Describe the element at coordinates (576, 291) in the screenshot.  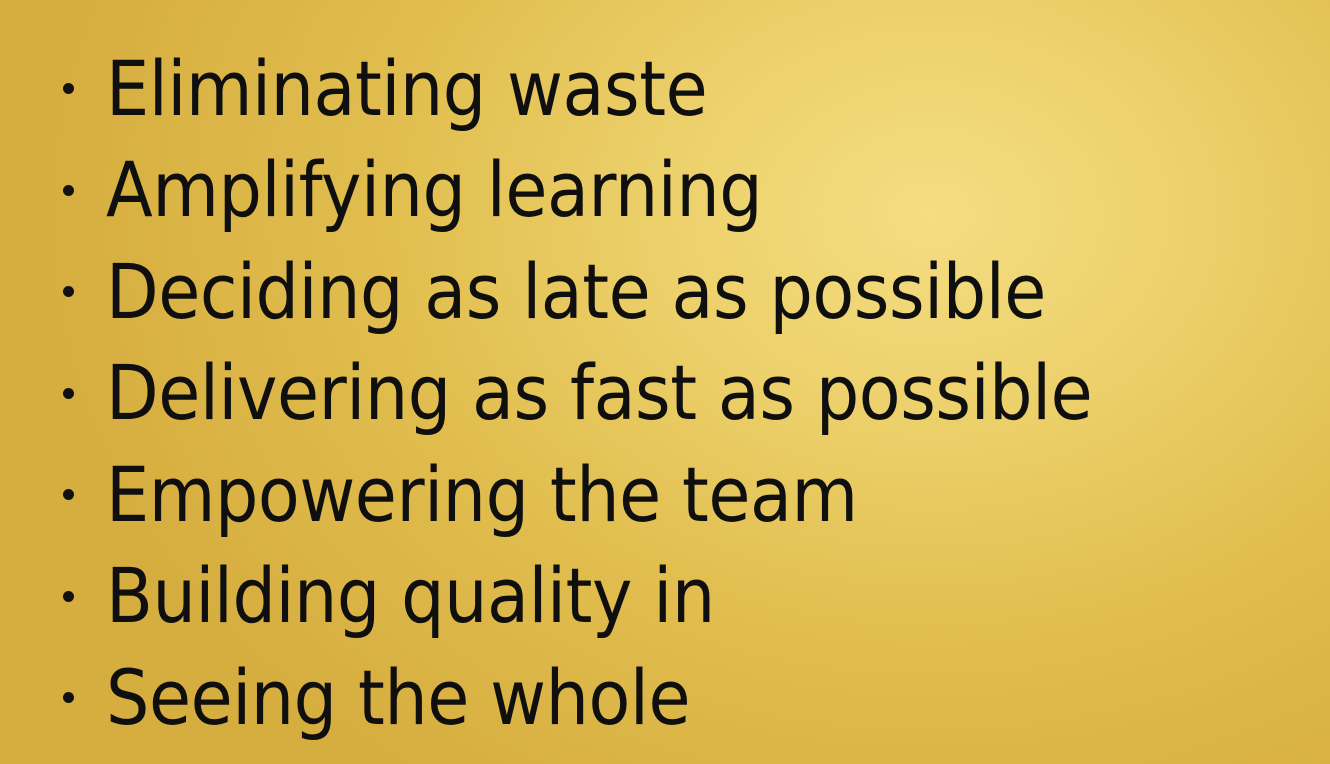
I see `bullet-text: Deciding as late as possible` at that location.